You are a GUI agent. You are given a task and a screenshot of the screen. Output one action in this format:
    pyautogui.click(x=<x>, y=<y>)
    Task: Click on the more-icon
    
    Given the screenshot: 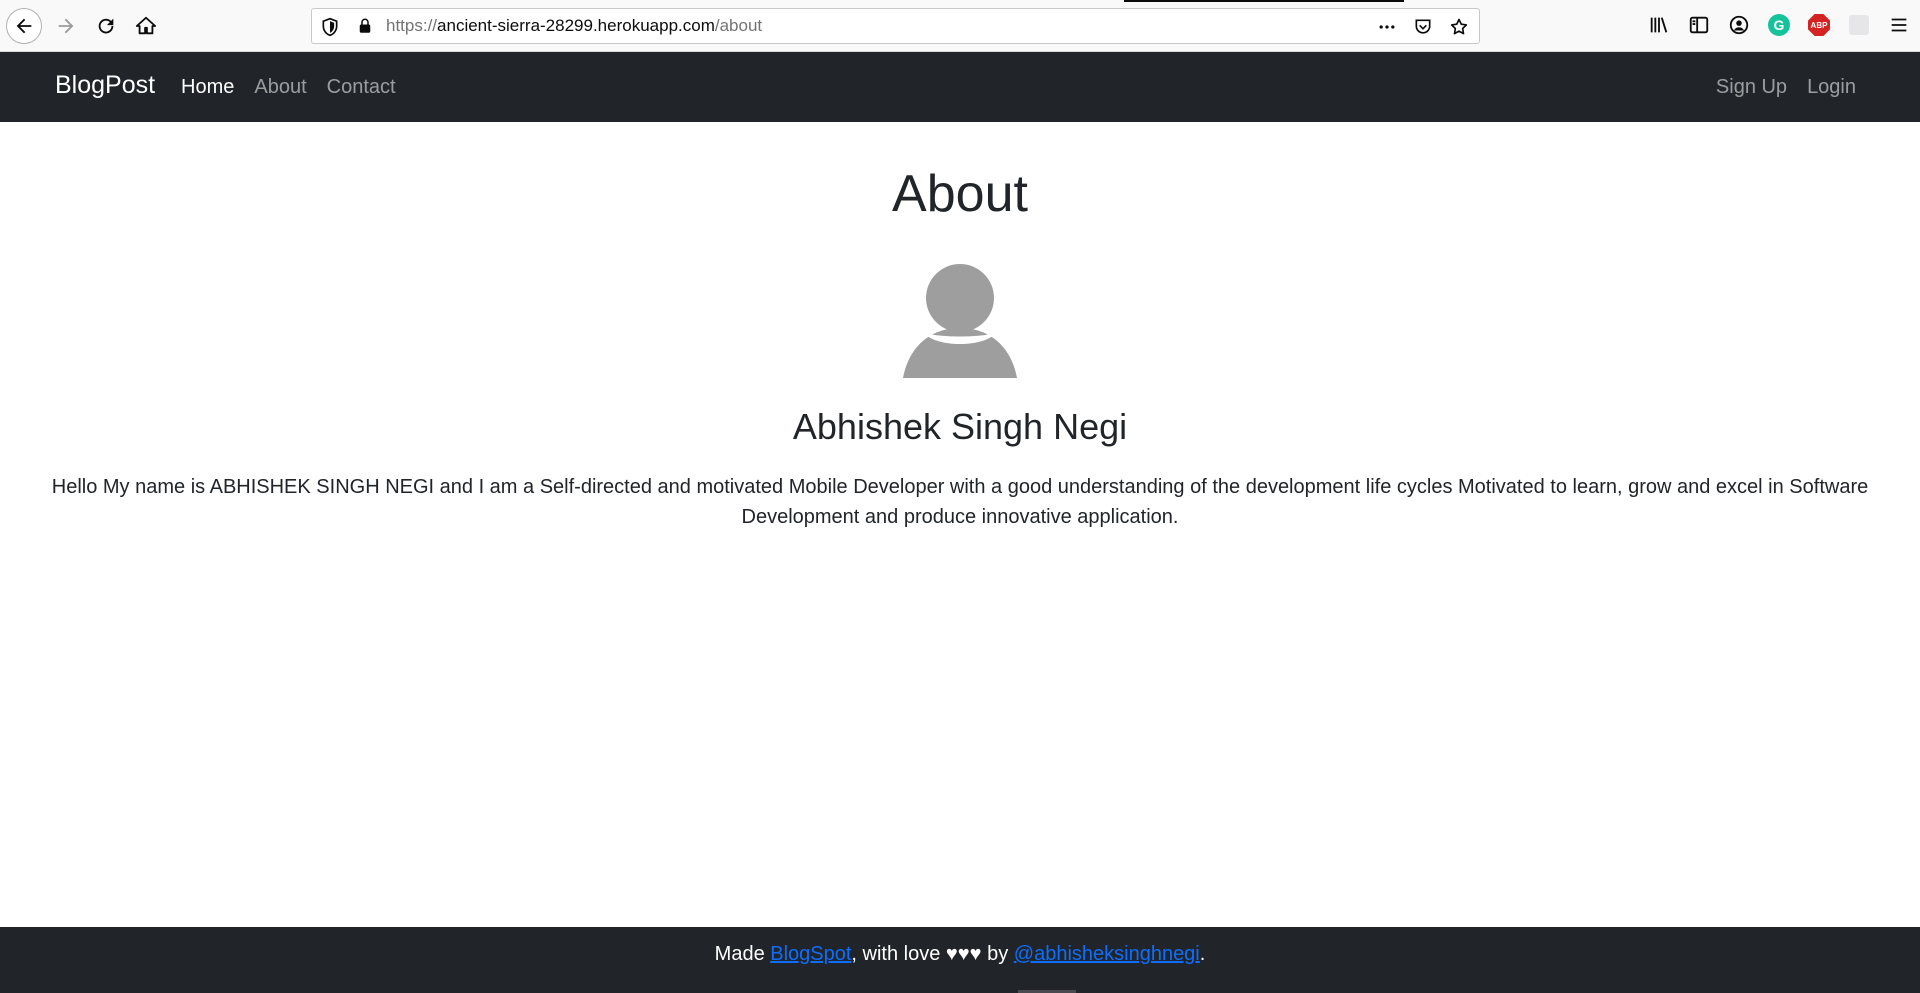 What is the action you would take?
    pyautogui.click(x=1387, y=27)
    